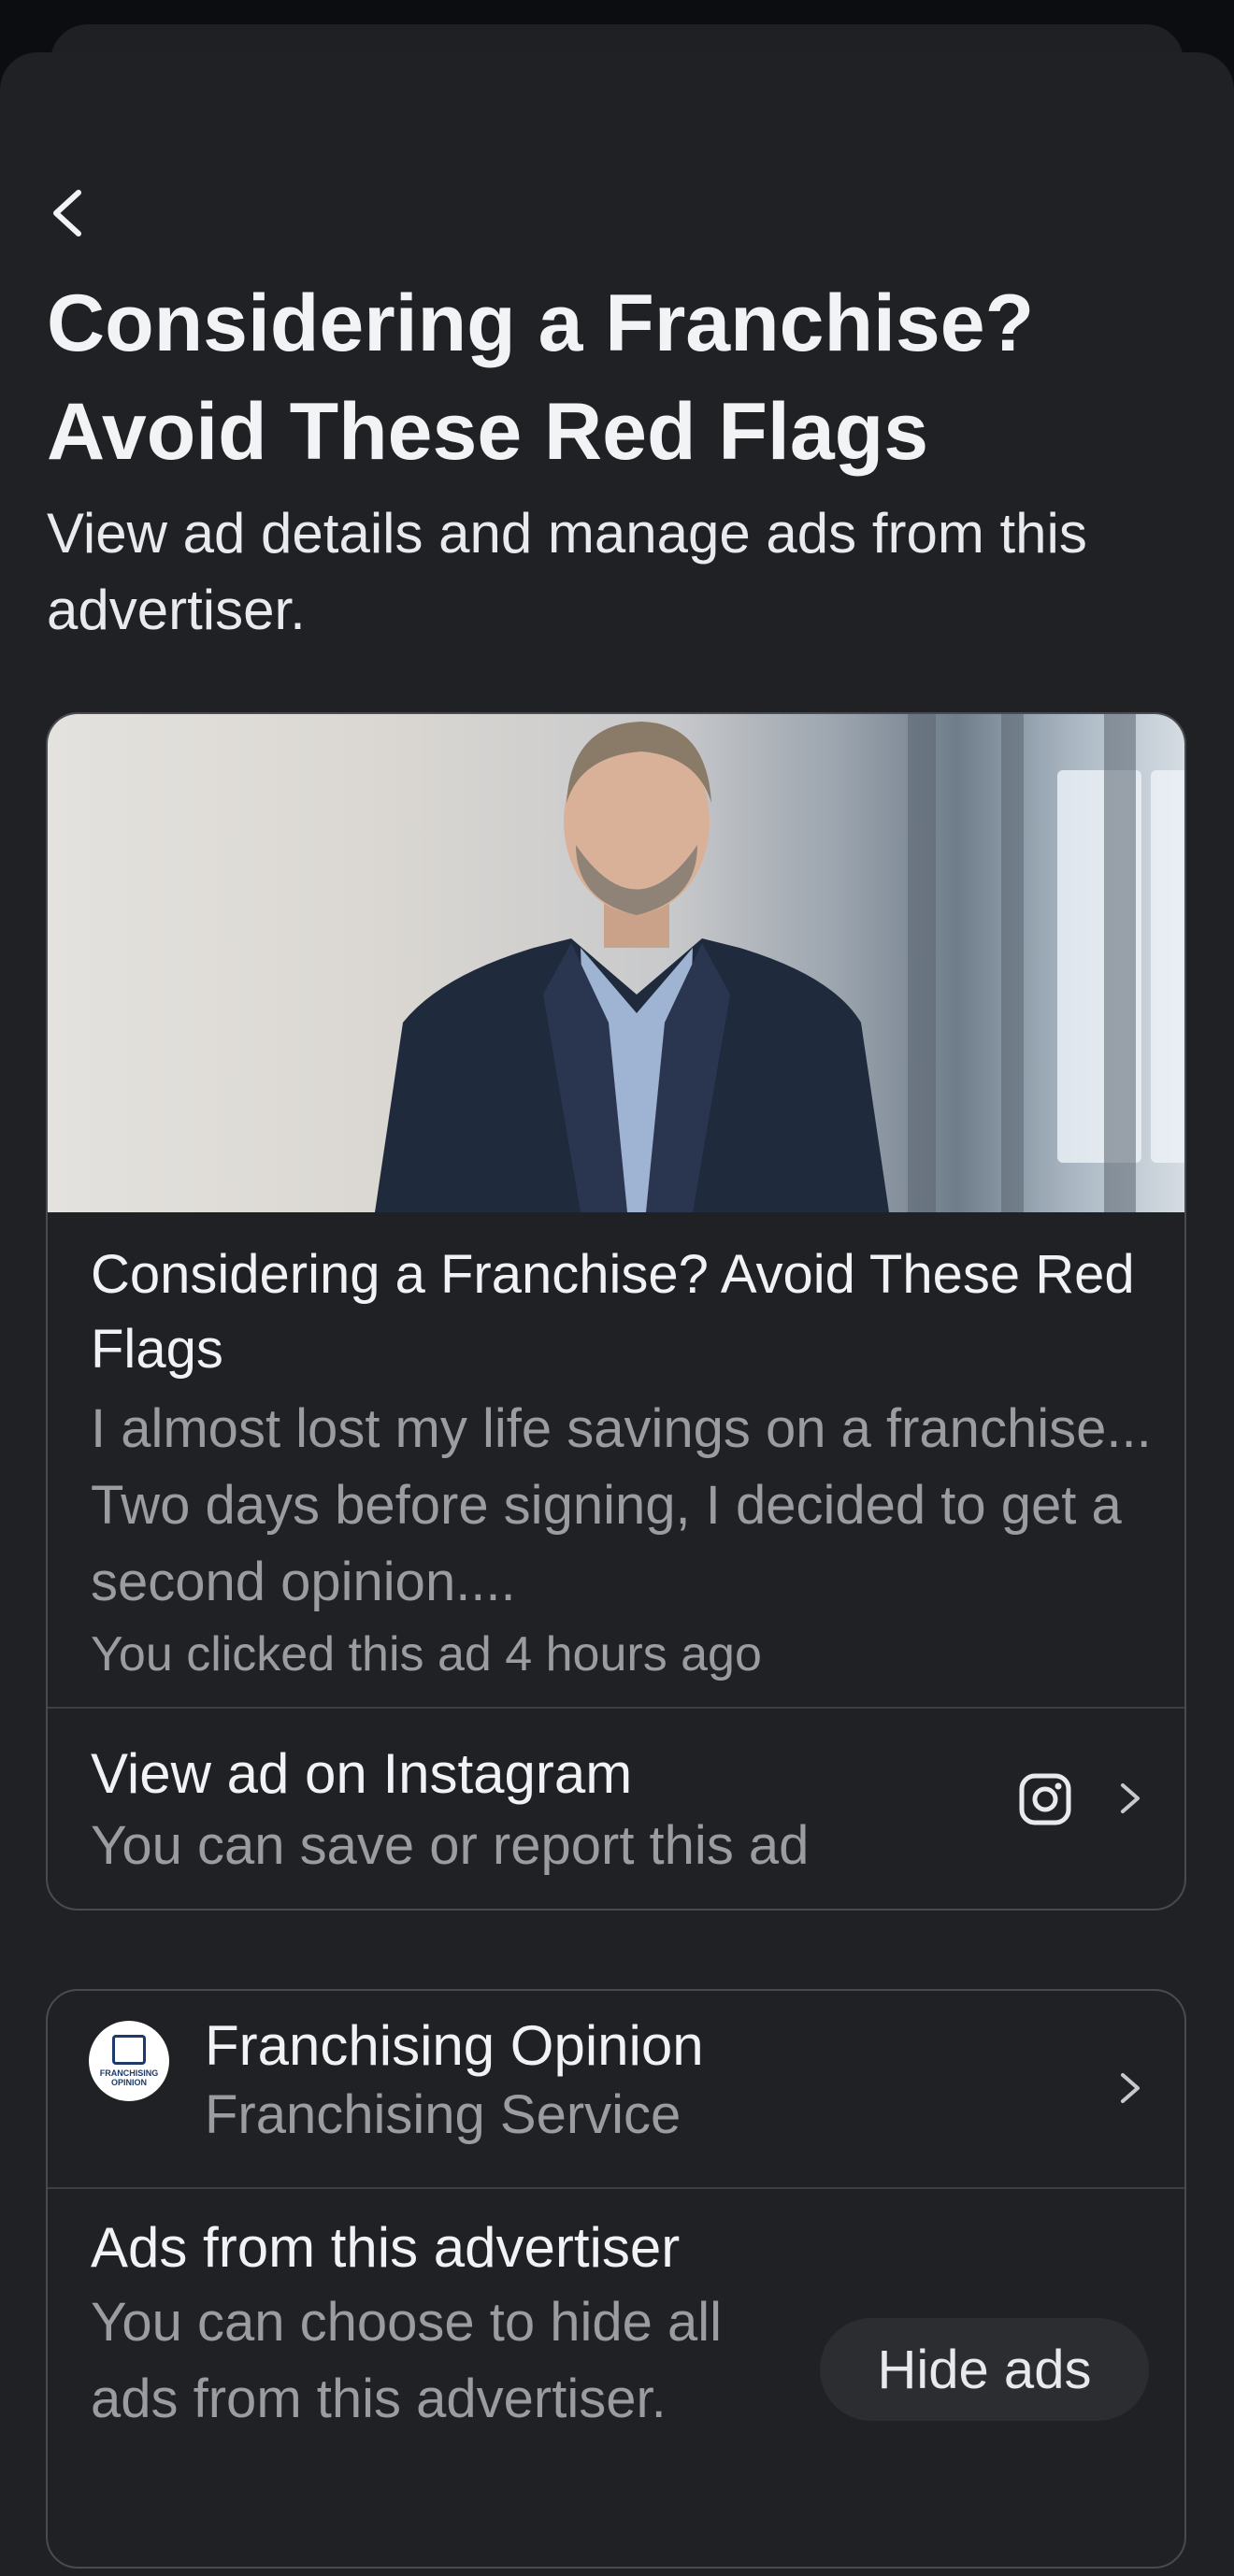 The height and width of the screenshot is (2576, 1234). I want to click on chevron-left-icon, so click(67, 213).